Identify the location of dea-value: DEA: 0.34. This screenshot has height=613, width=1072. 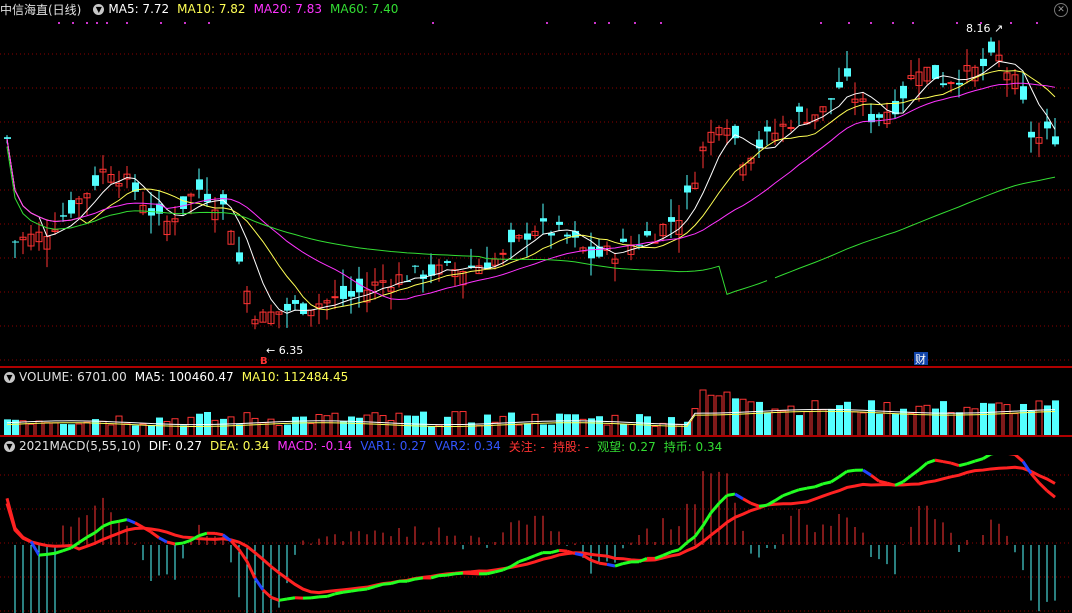
(240, 446).